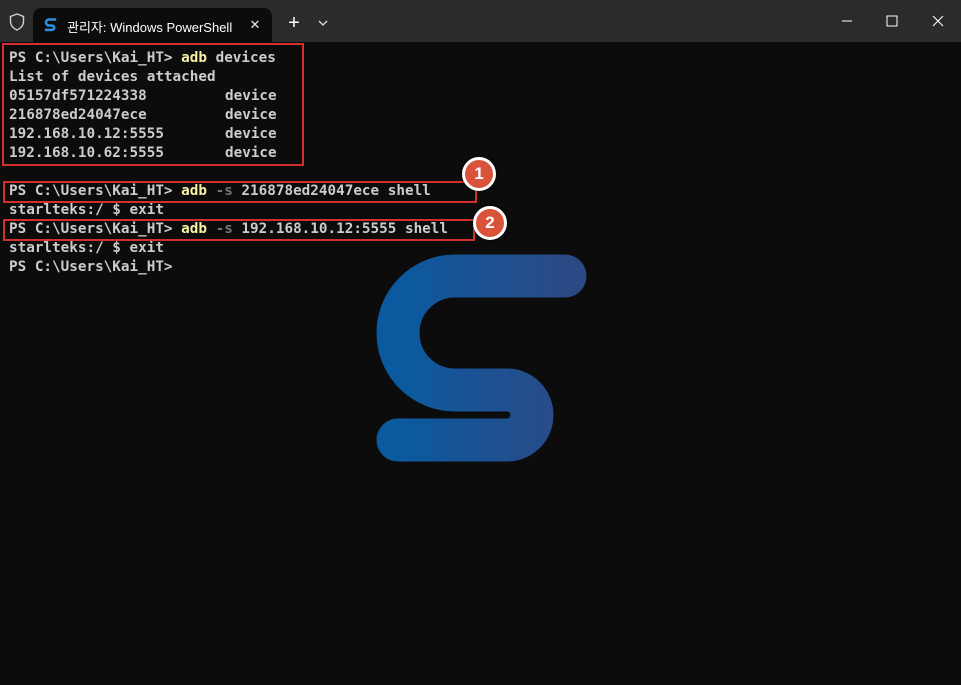 The image size is (961, 685). What do you see at coordinates (50, 25) in the screenshot?
I see `powershell-logo-icon` at bounding box center [50, 25].